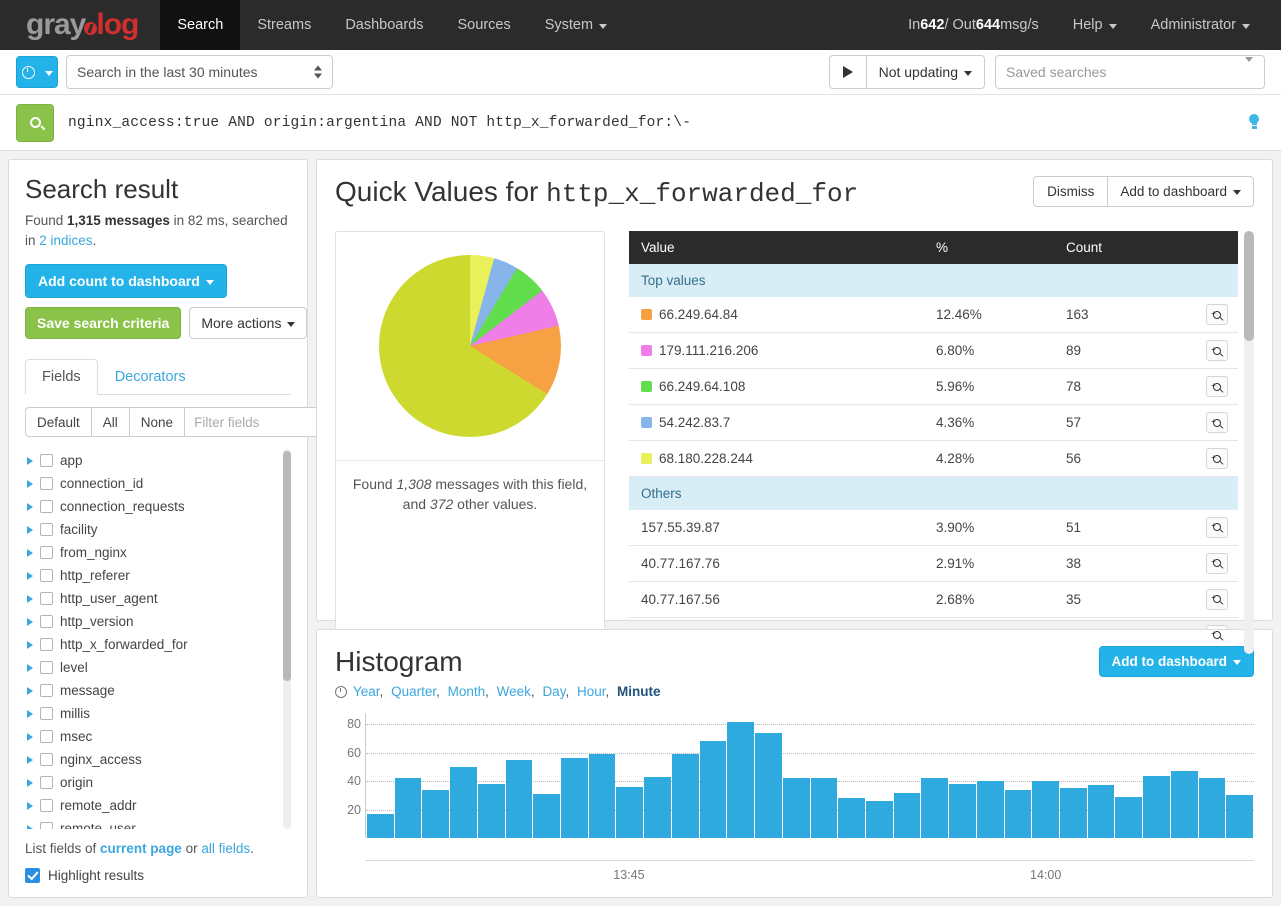 The width and height of the screenshot is (1281, 919). Describe the element at coordinates (152, 690) in the screenshot. I see `field-row: message` at that location.